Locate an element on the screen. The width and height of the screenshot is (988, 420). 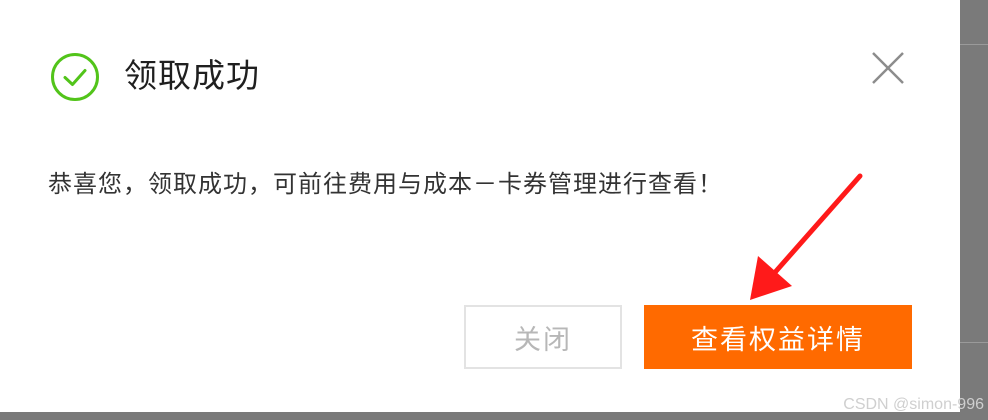
page-backdrop is located at coordinates (974, 210).